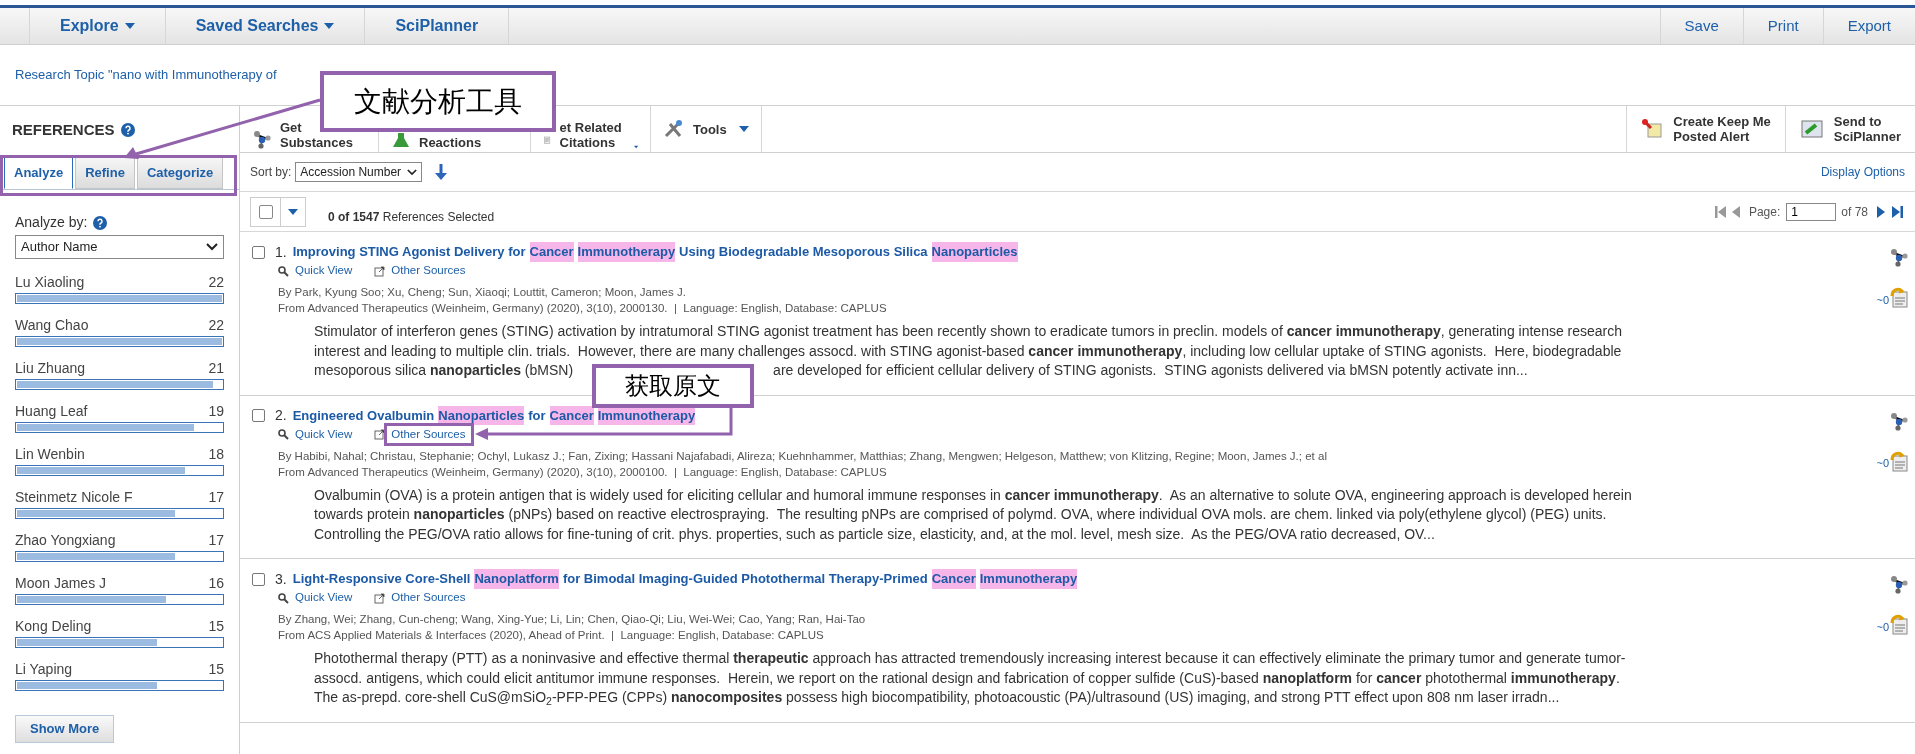  What do you see at coordinates (674, 129) in the screenshot?
I see `tools-icon` at bounding box center [674, 129].